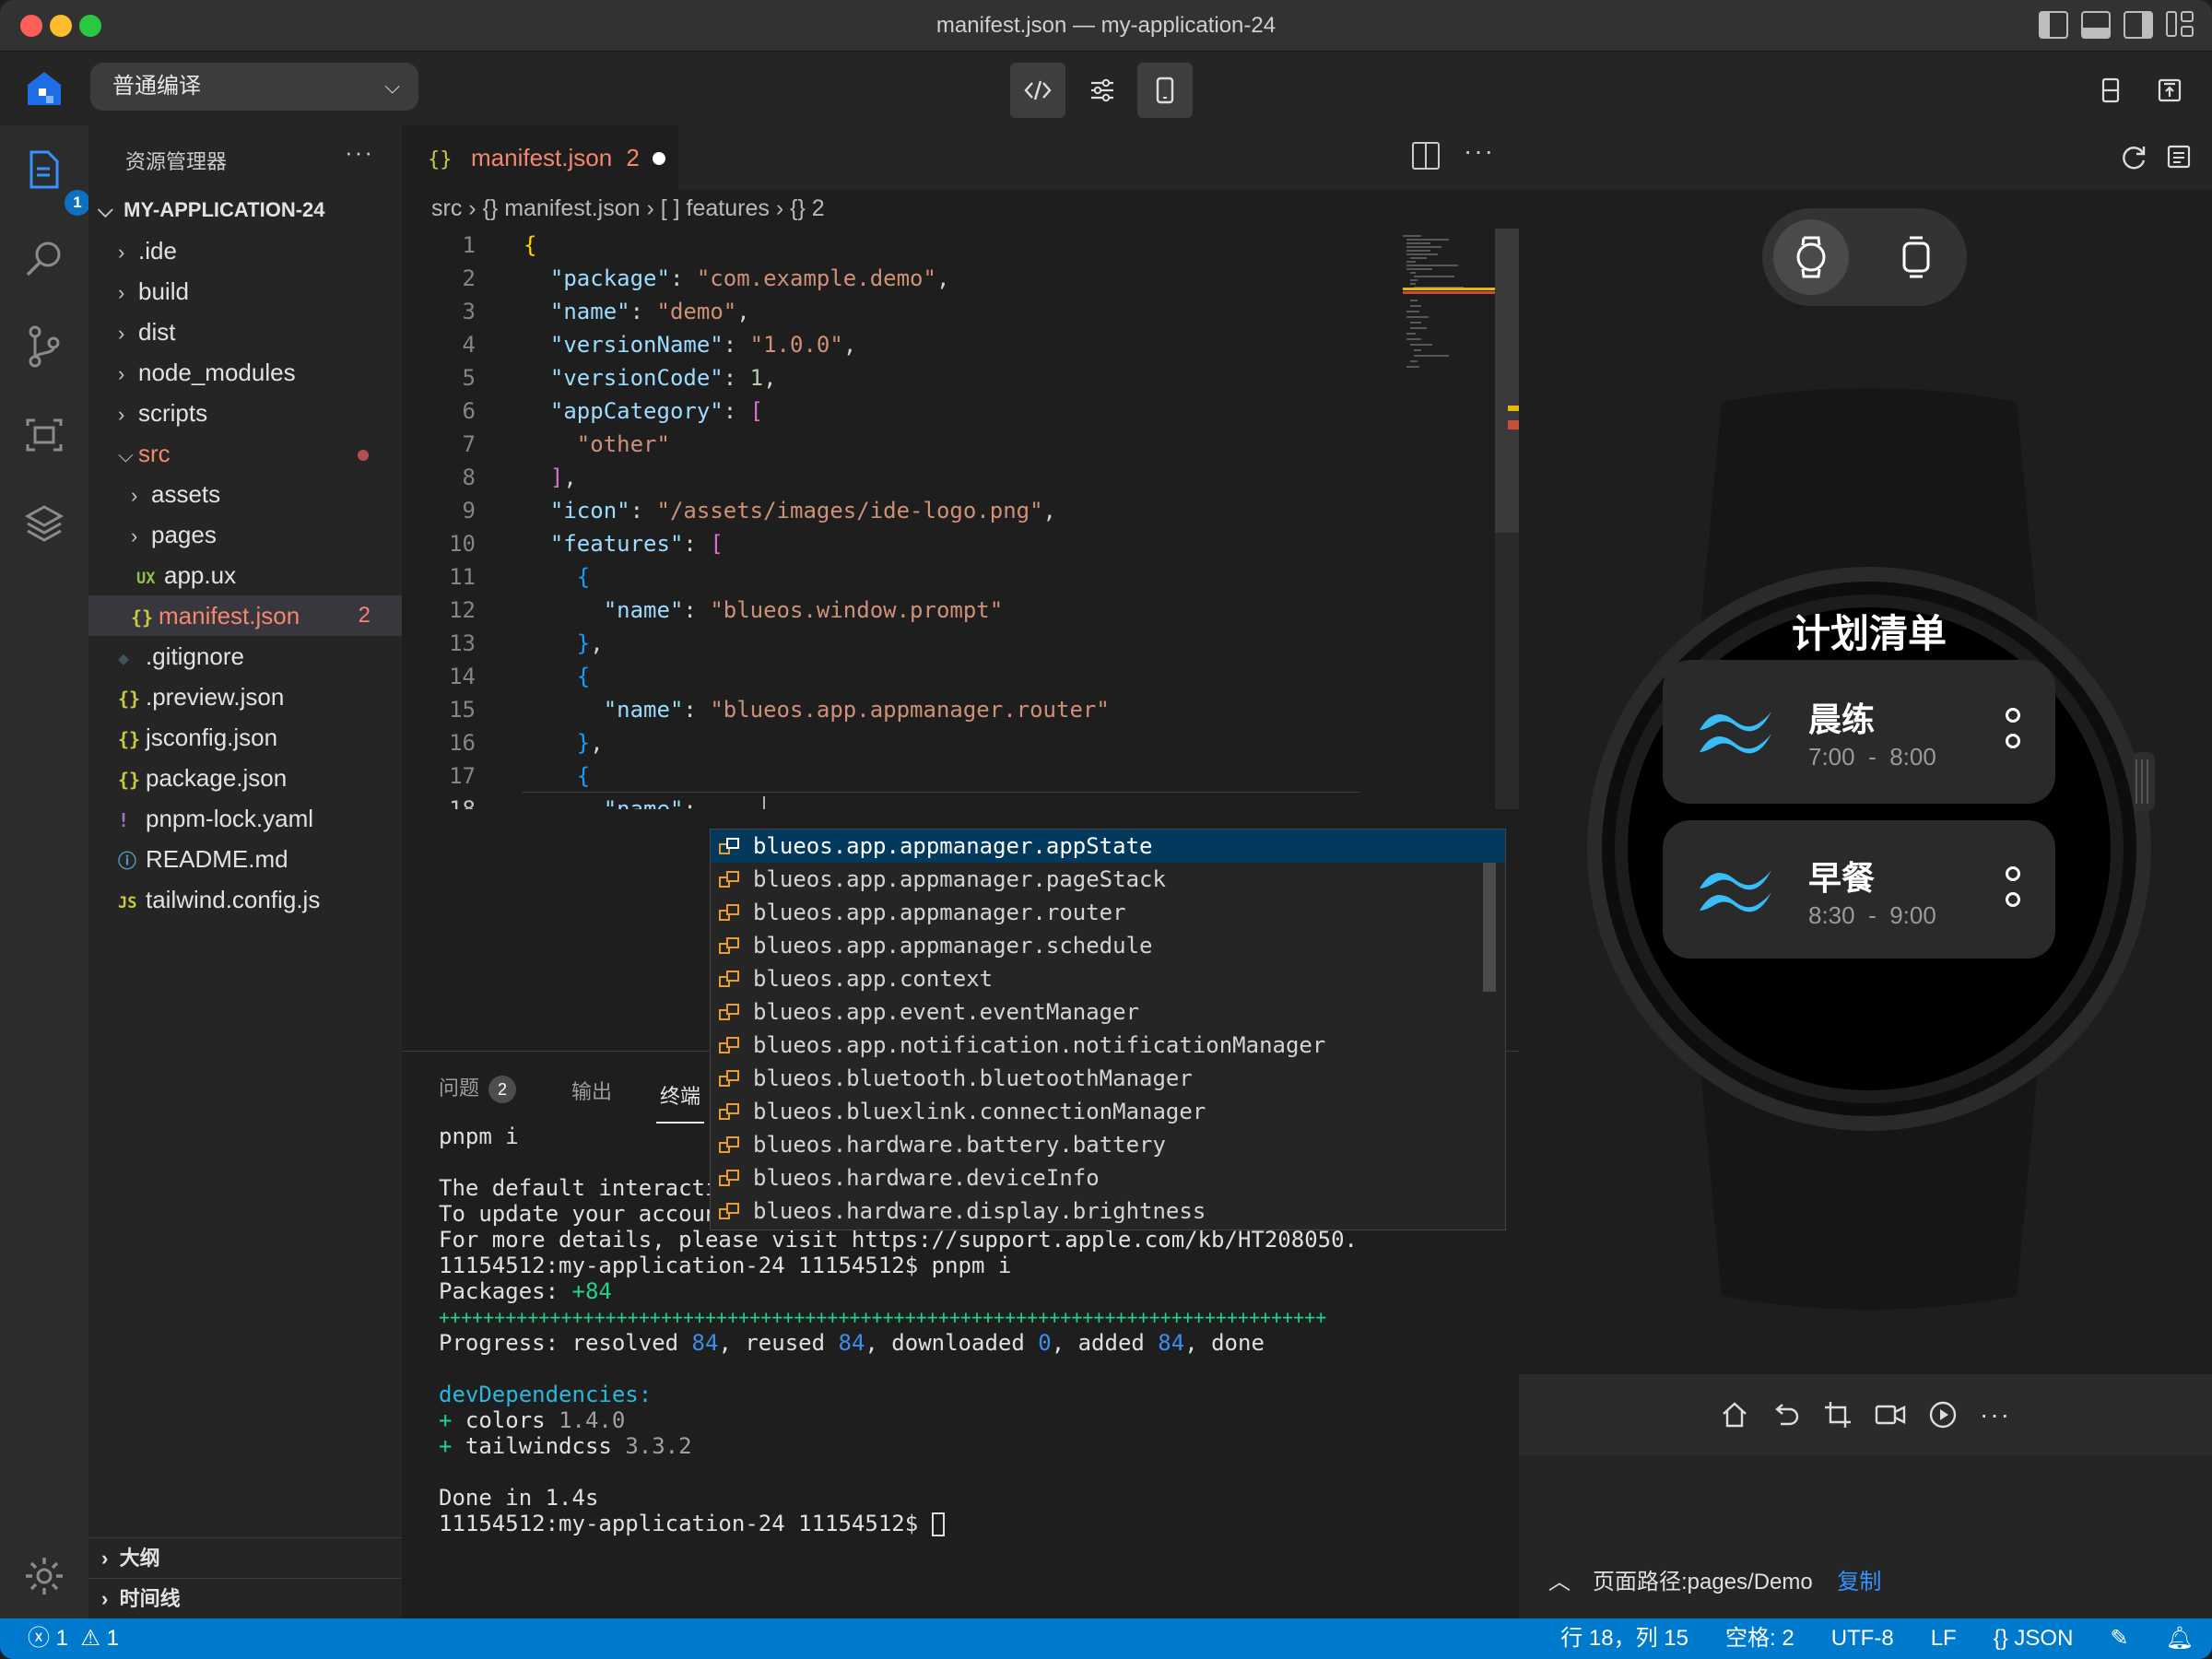 Image resolution: width=2212 pixels, height=1659 pixels. Describe the element at coordinates (245, 818) in the screenshot. I see `tree-file-pnpm-lock: ! pnpm-lock.yaml` at that location.